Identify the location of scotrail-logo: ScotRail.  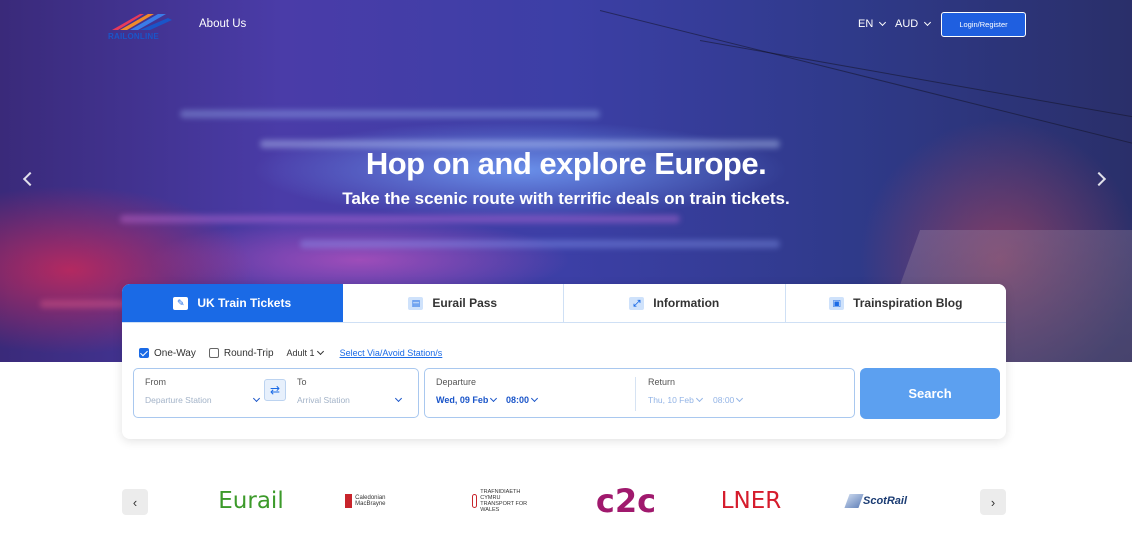
(876, 501).